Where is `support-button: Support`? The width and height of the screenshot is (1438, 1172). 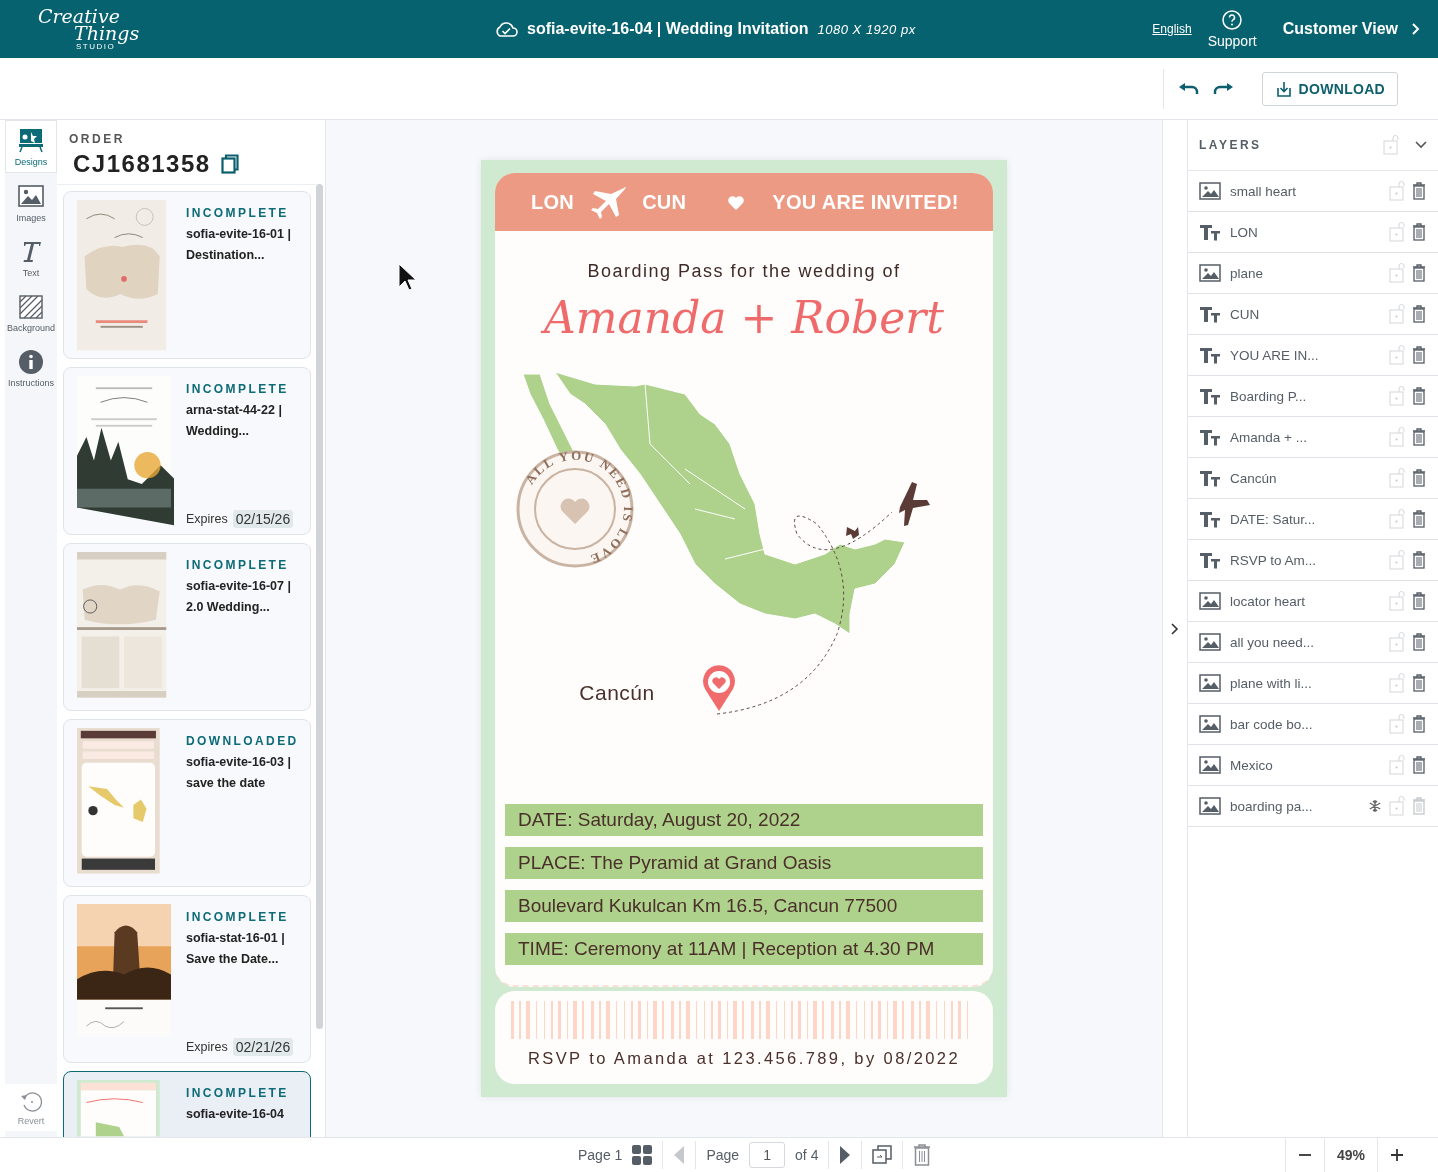 support-button: Support is located at coordinates (1232, 29).